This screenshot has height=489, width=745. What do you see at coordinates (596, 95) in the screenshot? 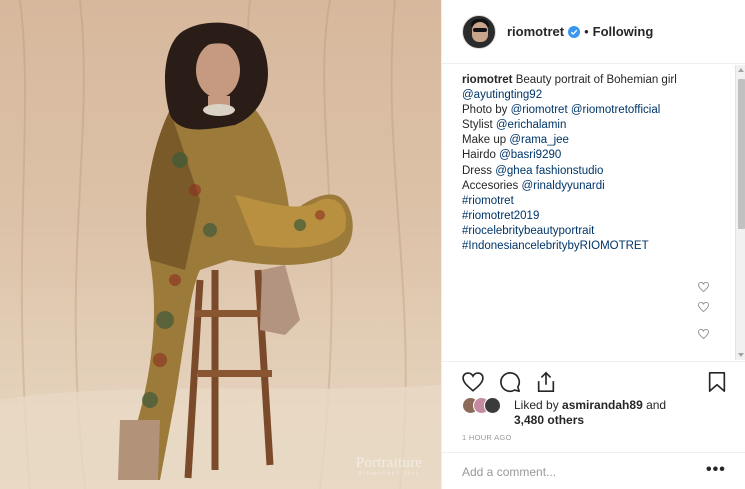
I see `caption-mention: @ayutingting92` at bounding box center [596, 95].